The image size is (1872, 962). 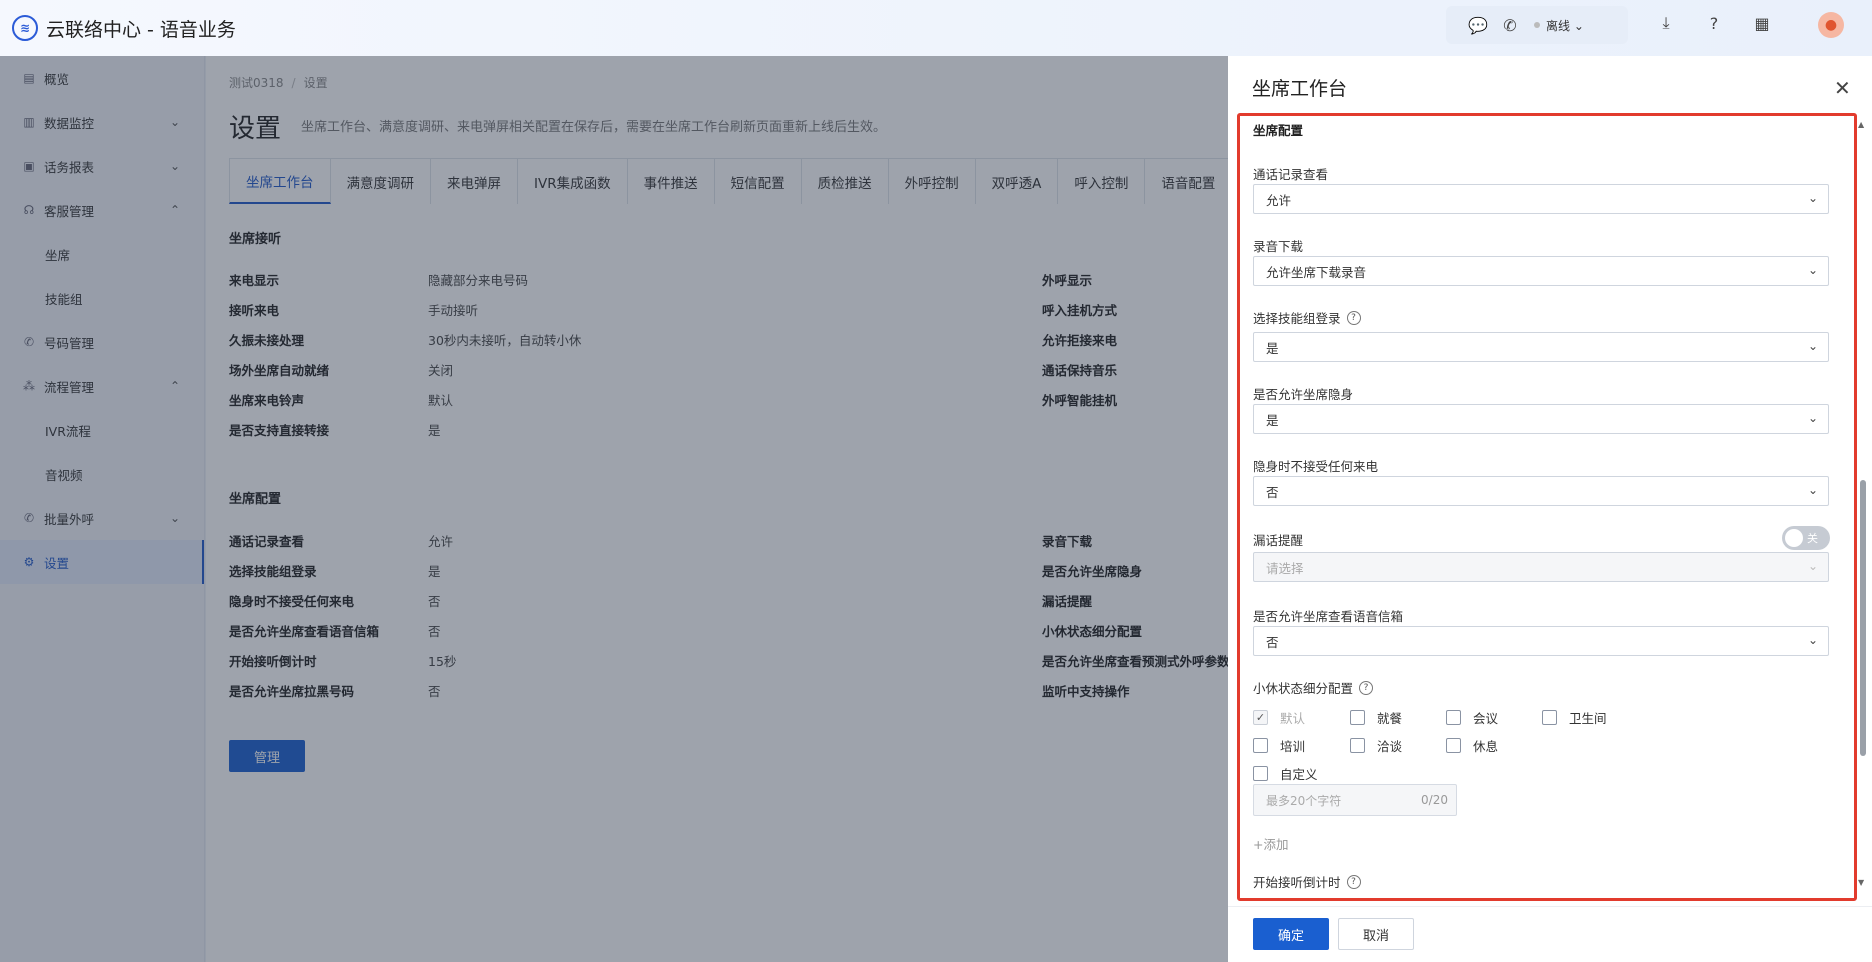 What do you see at coordinates (1565, 25) in the screenshot?
I see `status-dropdown: 离线 ⌄` at bounding box center [1565, 25].